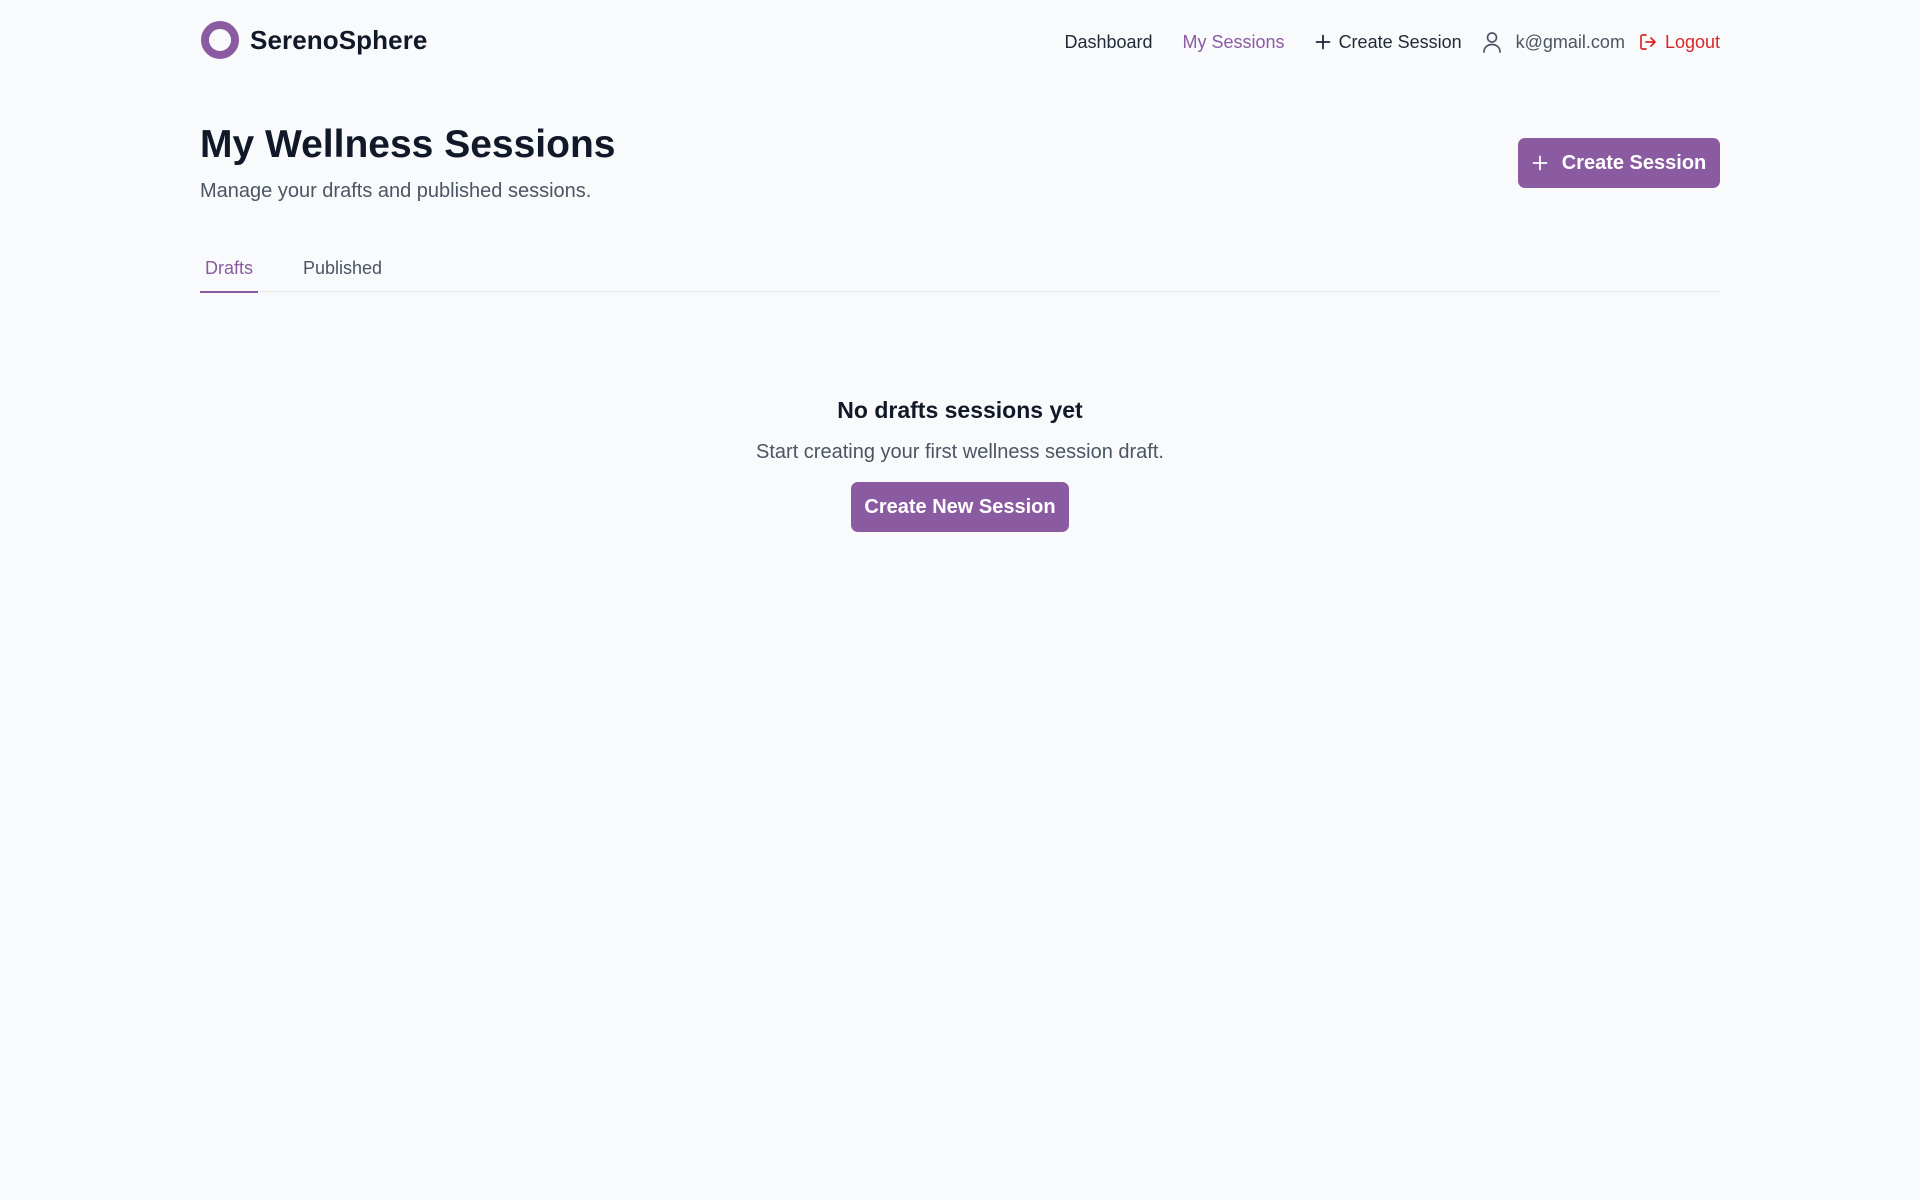  I want to click on nav-create-session-label: Create Session, so click(1400, 41).